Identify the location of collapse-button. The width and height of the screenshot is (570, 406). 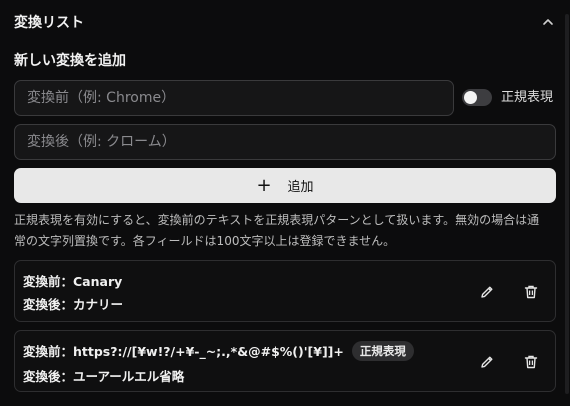
(548, 22).